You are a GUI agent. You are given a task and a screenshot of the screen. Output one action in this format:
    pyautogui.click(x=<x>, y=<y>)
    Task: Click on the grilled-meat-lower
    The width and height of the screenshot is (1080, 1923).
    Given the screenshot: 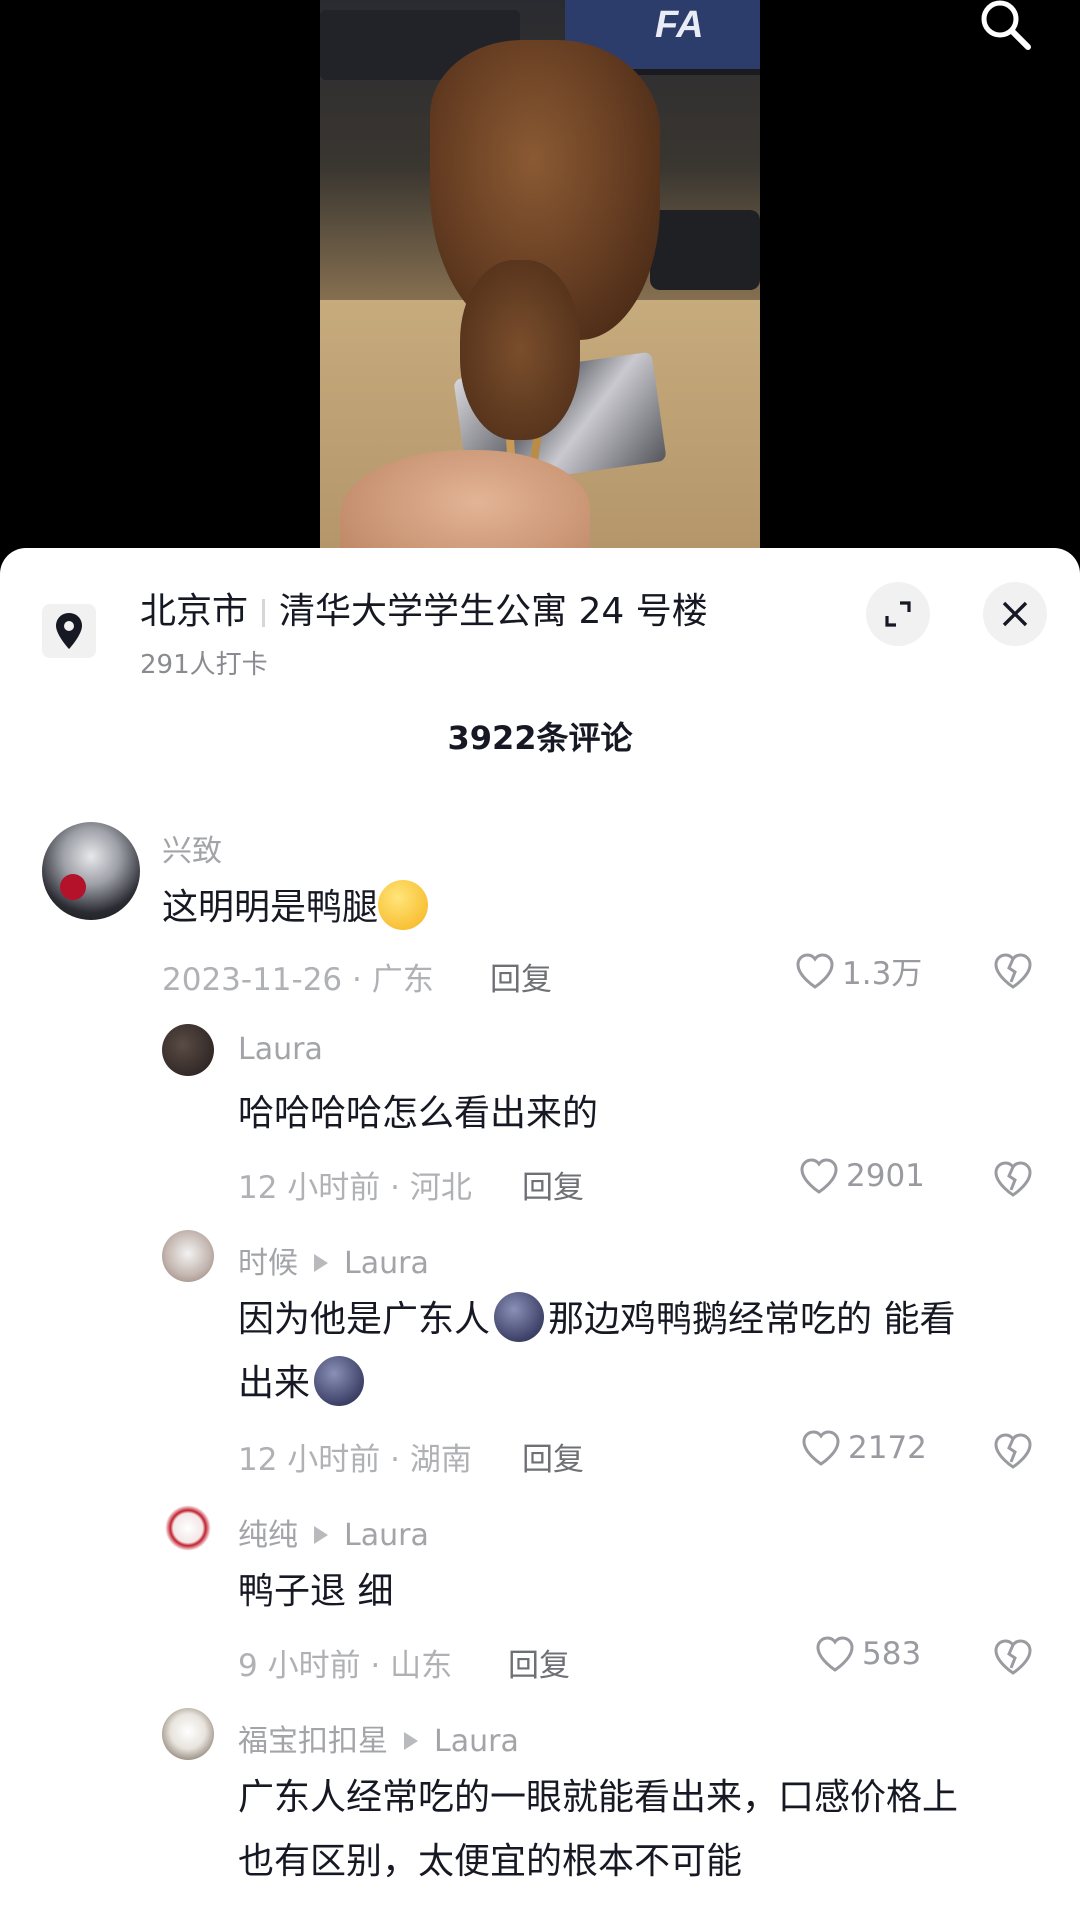 What is the action you would take?
    pyautogui.click(x=520, y=350)
    